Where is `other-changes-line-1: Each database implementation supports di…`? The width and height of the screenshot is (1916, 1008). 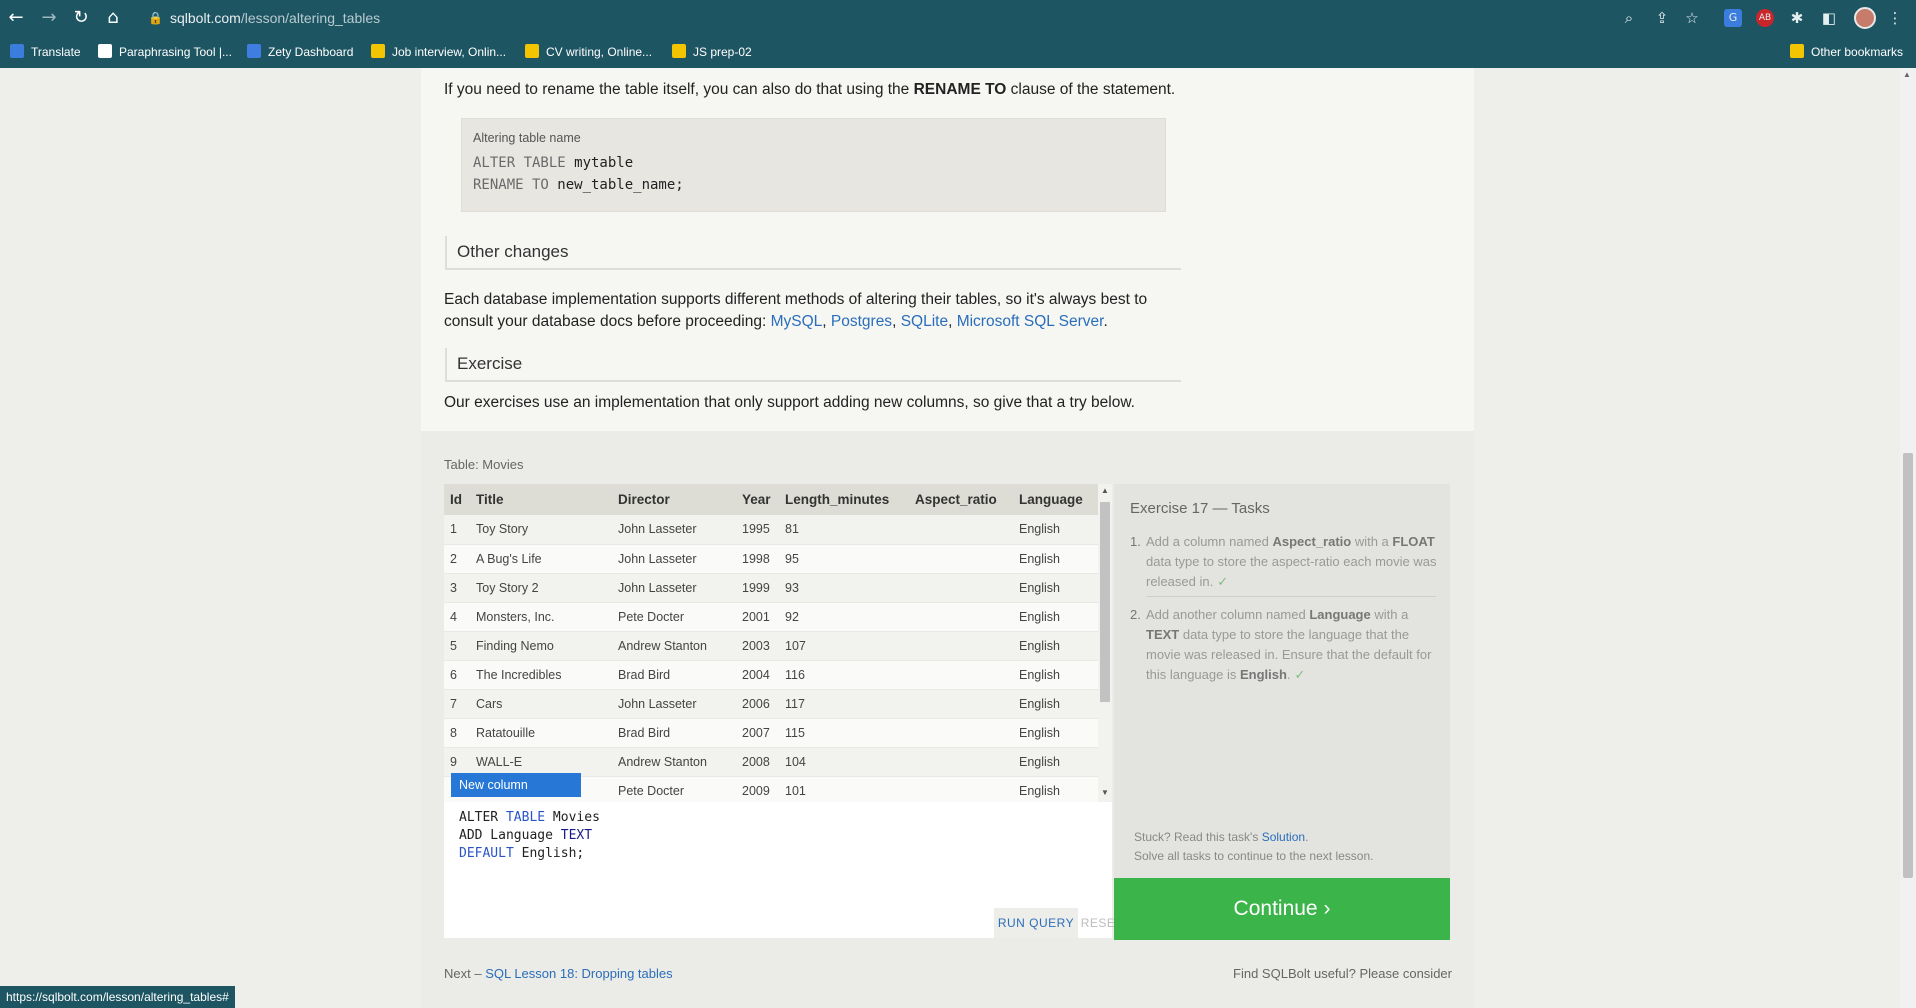 other-changes-line-1: Each database implementation supports di… is located at coordinates (796, 299).